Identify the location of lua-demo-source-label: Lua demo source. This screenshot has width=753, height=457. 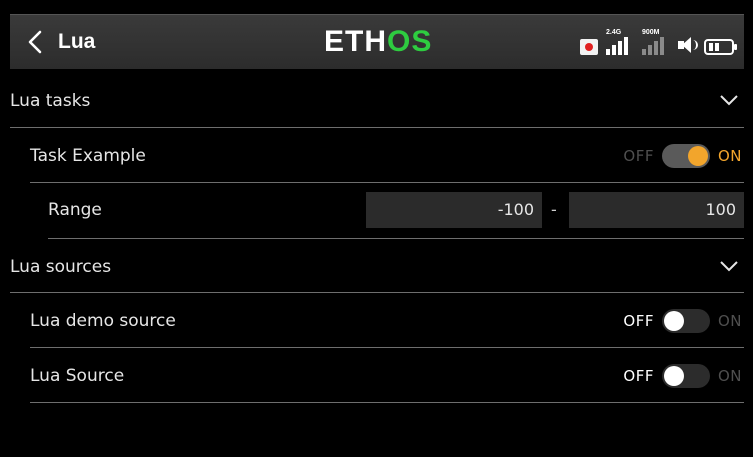
(103, 321).